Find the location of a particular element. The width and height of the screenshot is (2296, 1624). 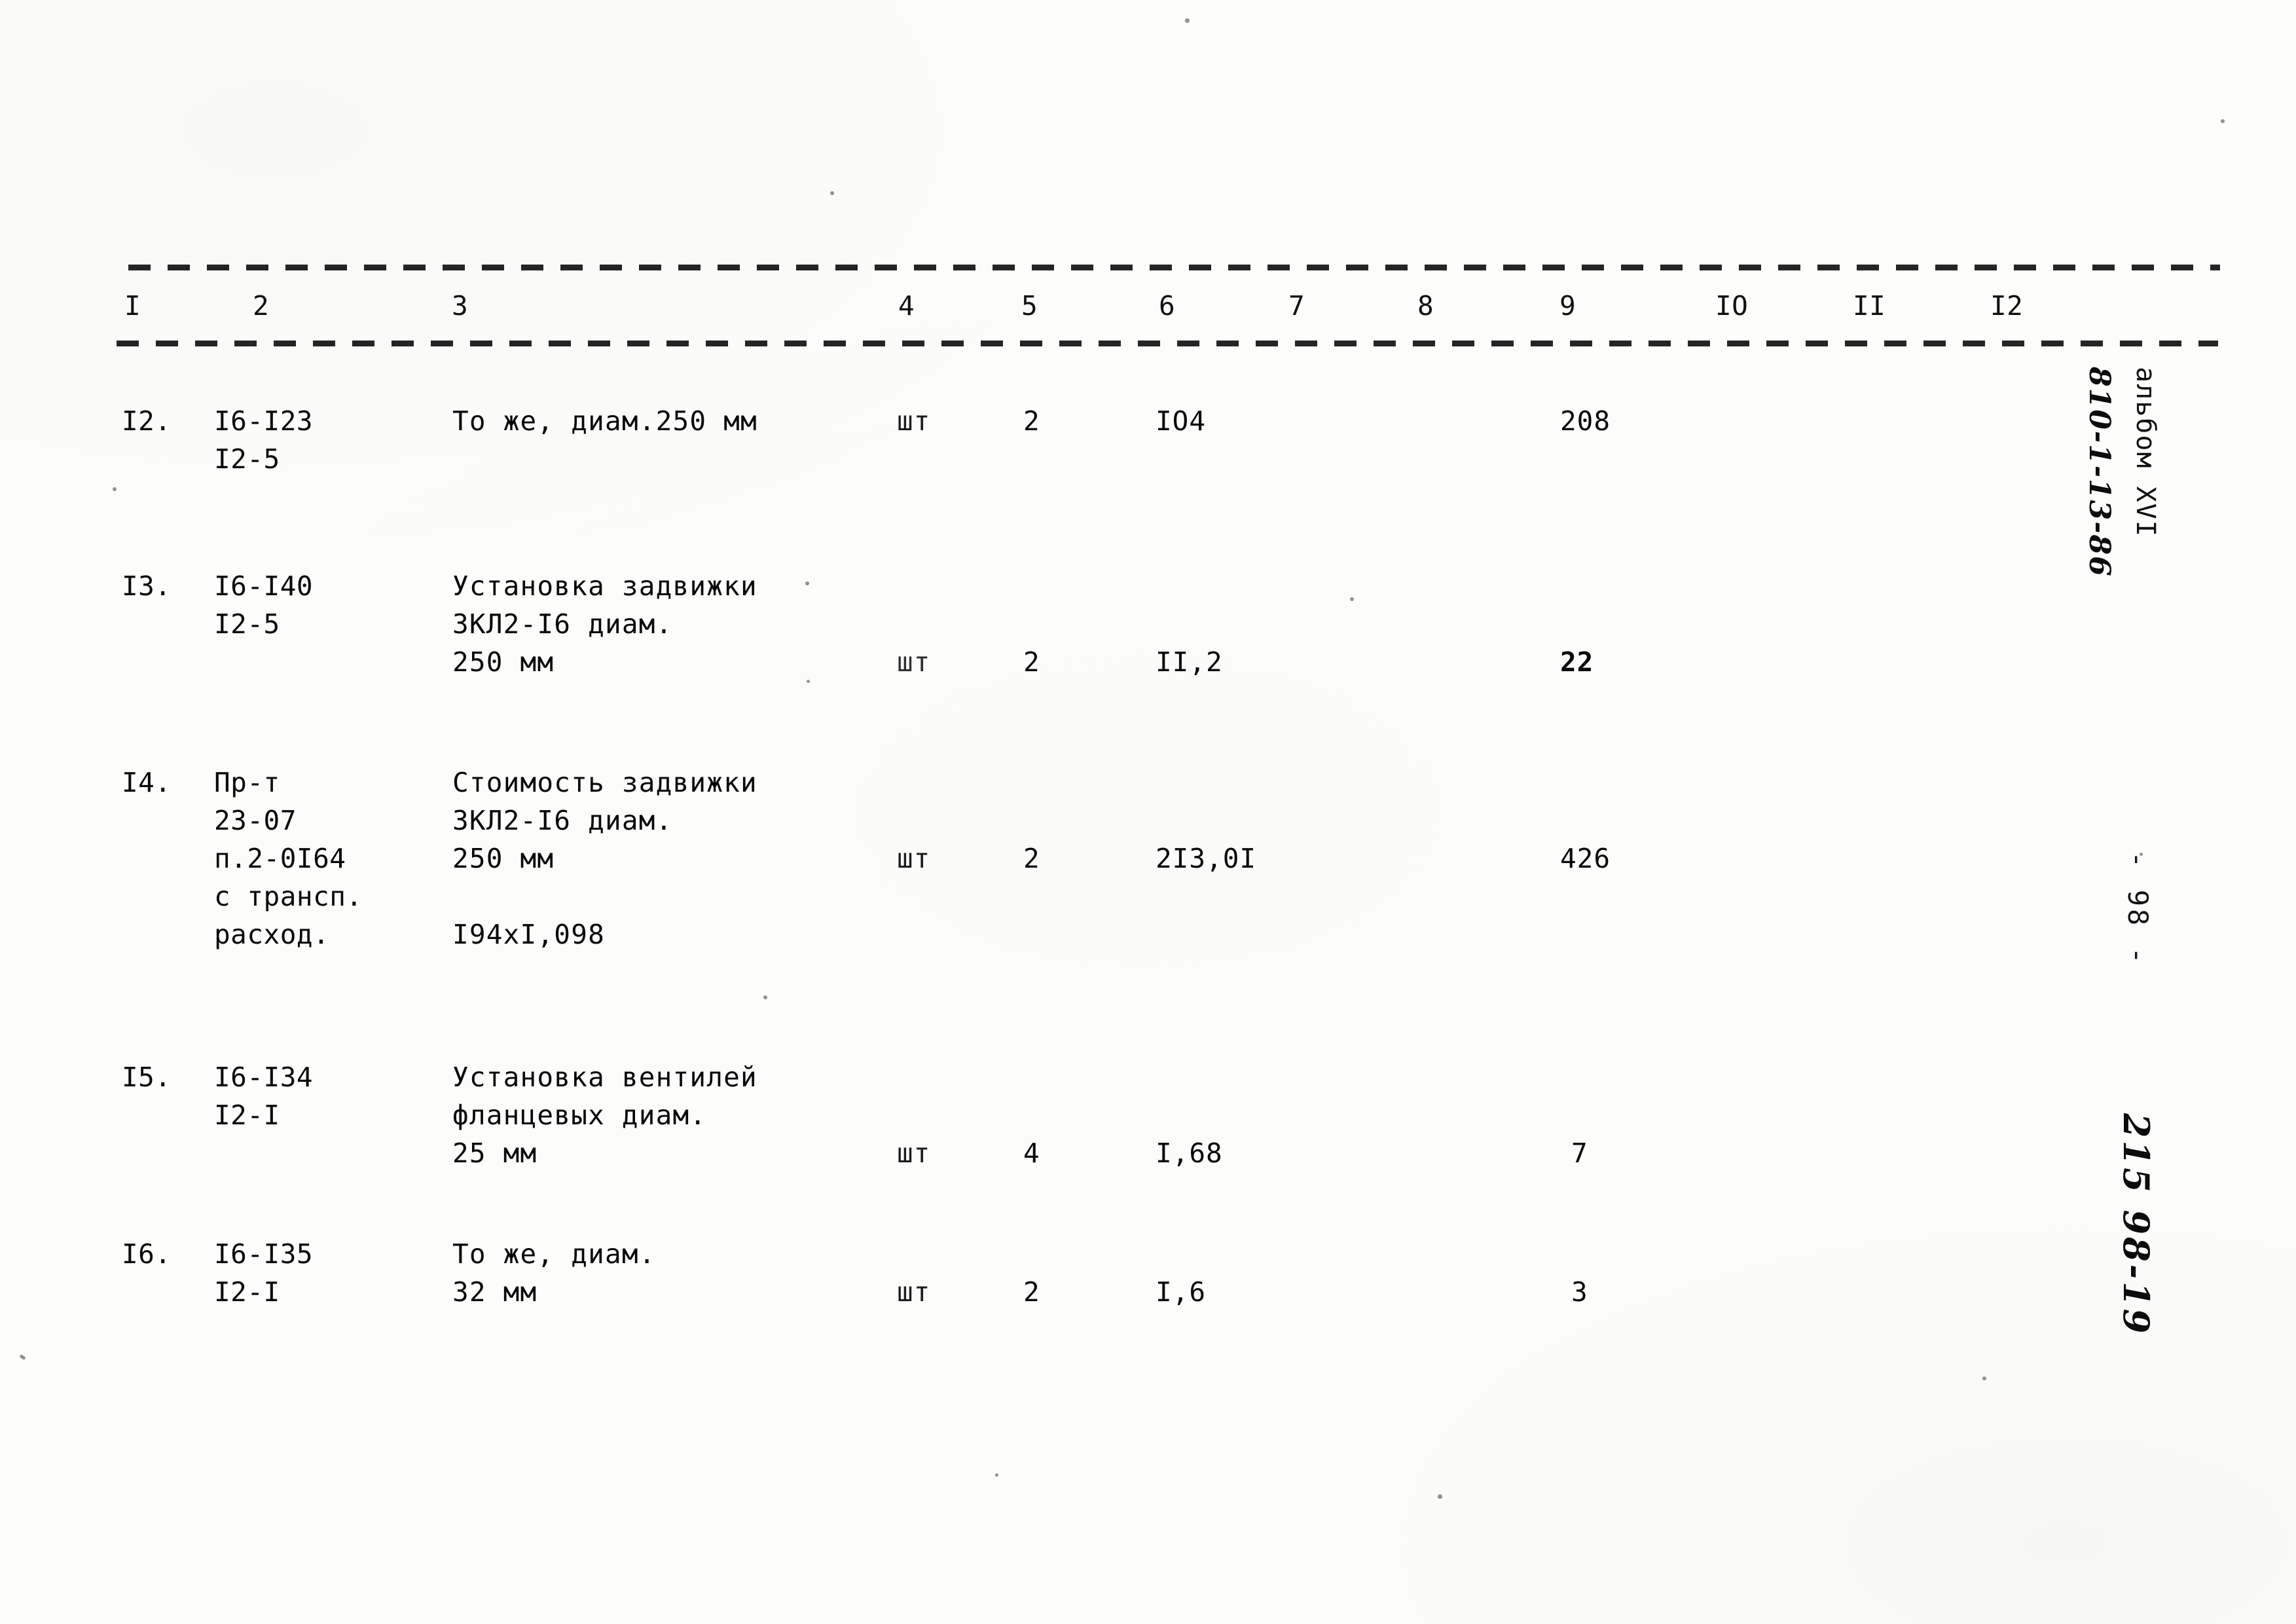

row-number: I5. is located at coordinates (147, 1077).